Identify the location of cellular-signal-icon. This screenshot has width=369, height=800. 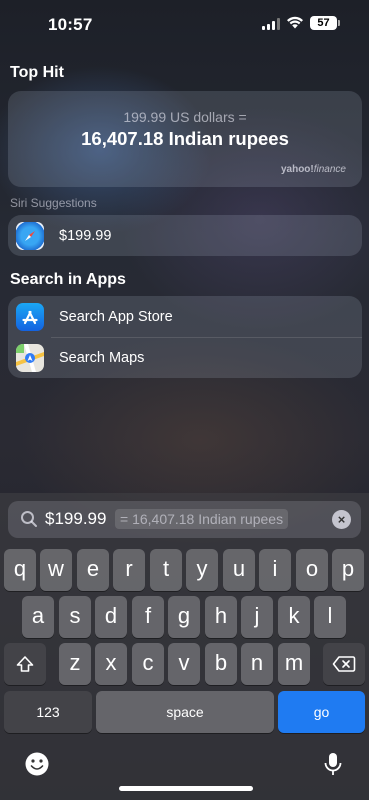
(271, 24).